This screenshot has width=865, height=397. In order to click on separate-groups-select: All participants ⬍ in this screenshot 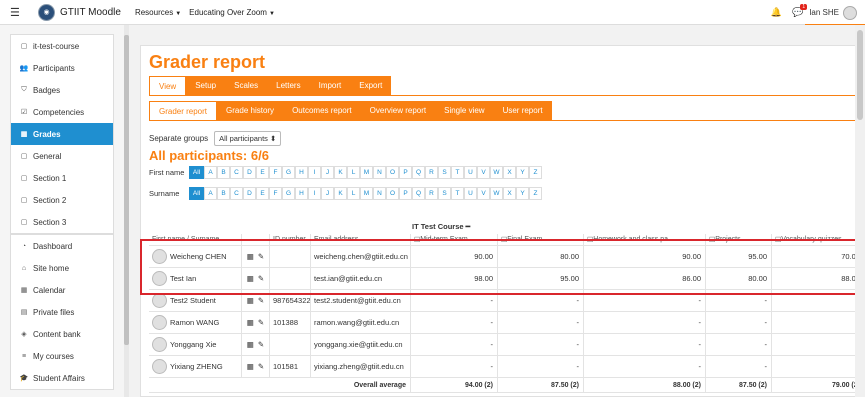, I will do `click(248, 138)`.